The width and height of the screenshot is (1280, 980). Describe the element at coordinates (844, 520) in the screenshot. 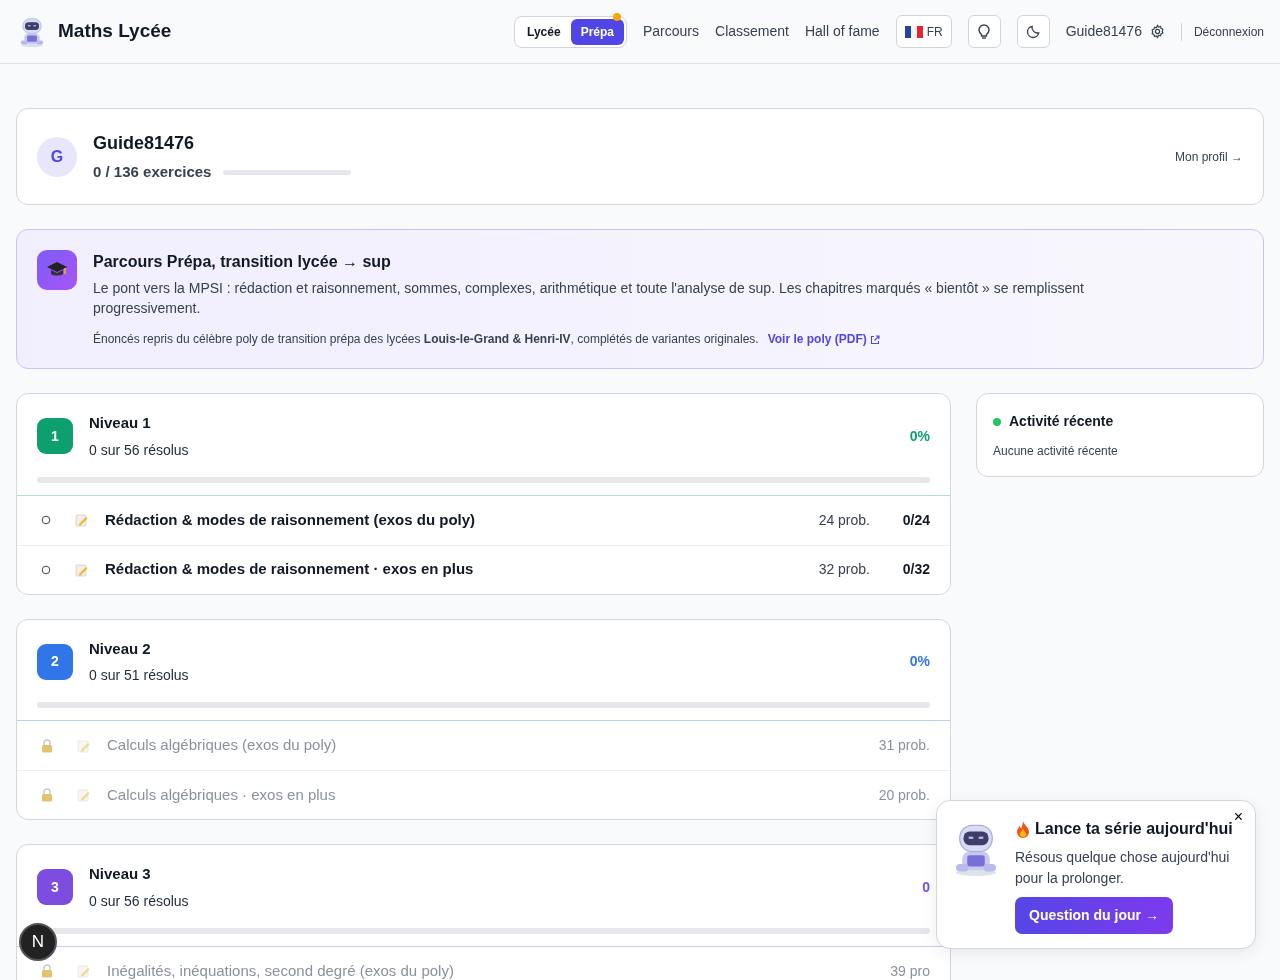

I see `problem-count: 24 prob.` at that location.